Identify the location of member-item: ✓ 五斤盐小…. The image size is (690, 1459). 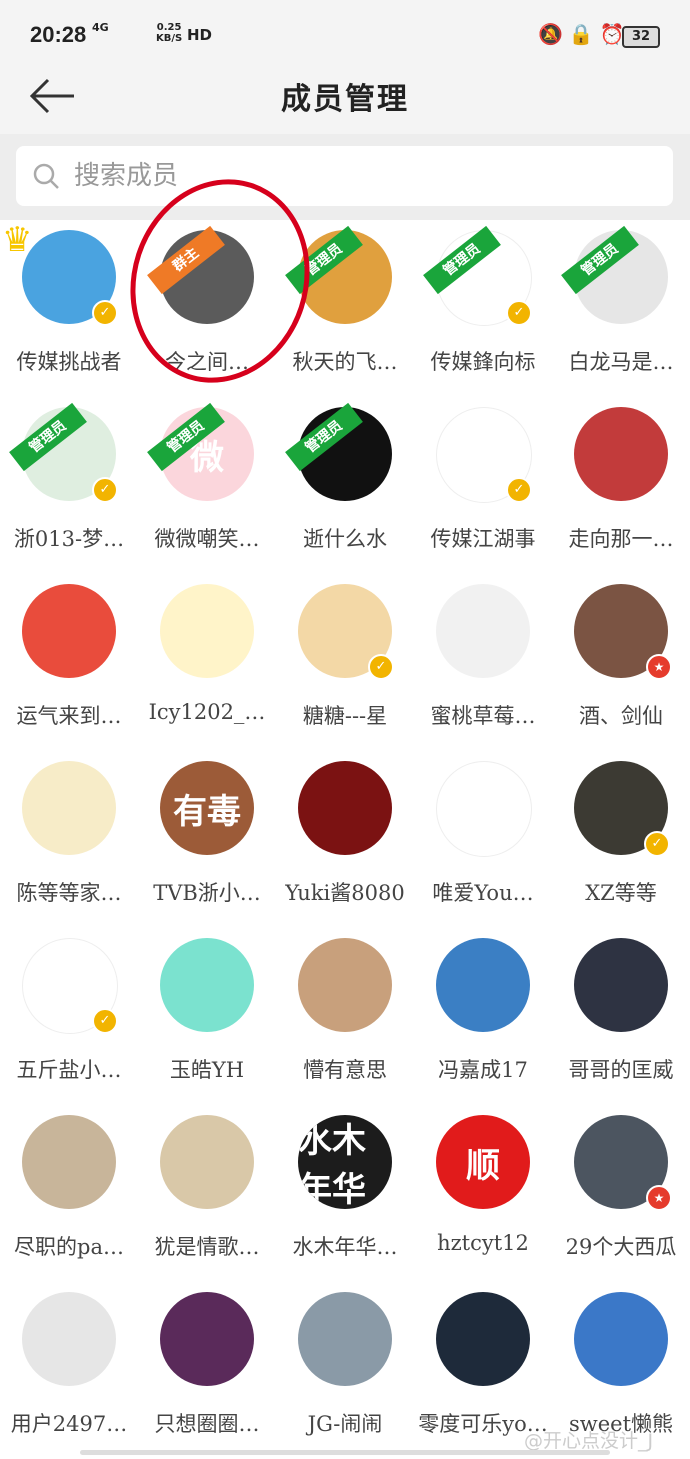
(69, 1016).